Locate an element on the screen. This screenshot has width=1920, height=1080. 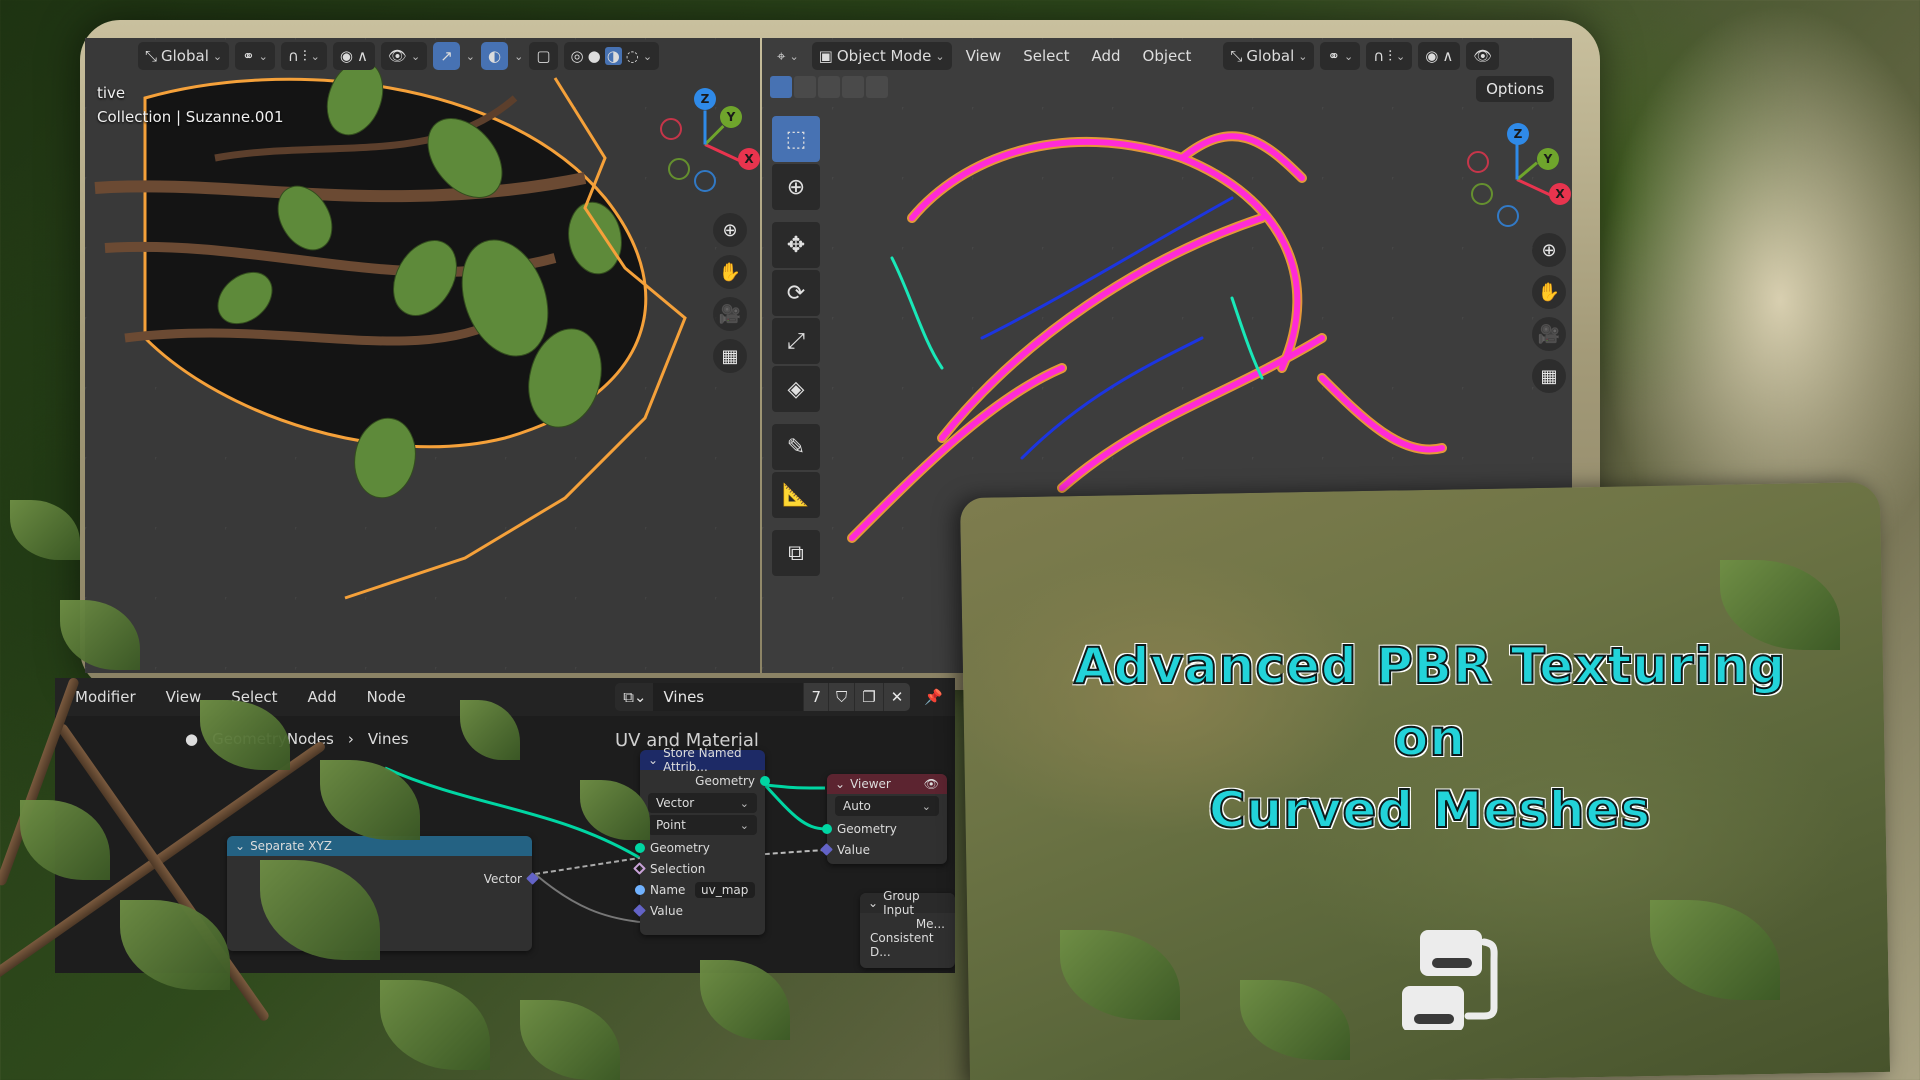
snap-icon: ∩ is located at coordinates (1379, 56).